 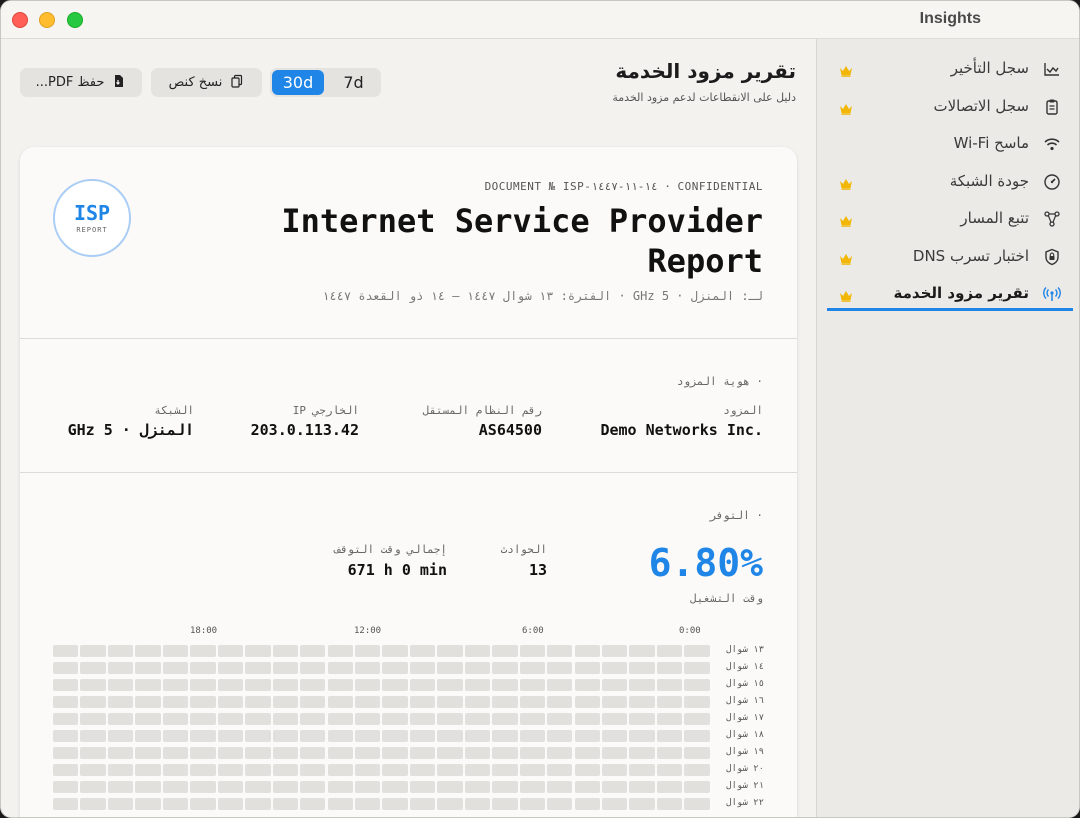 What do you see at coordinates (304, 430) in the screenshot?
I see `ip-value: 203.0.113.42` at bounding box center [304, 430].